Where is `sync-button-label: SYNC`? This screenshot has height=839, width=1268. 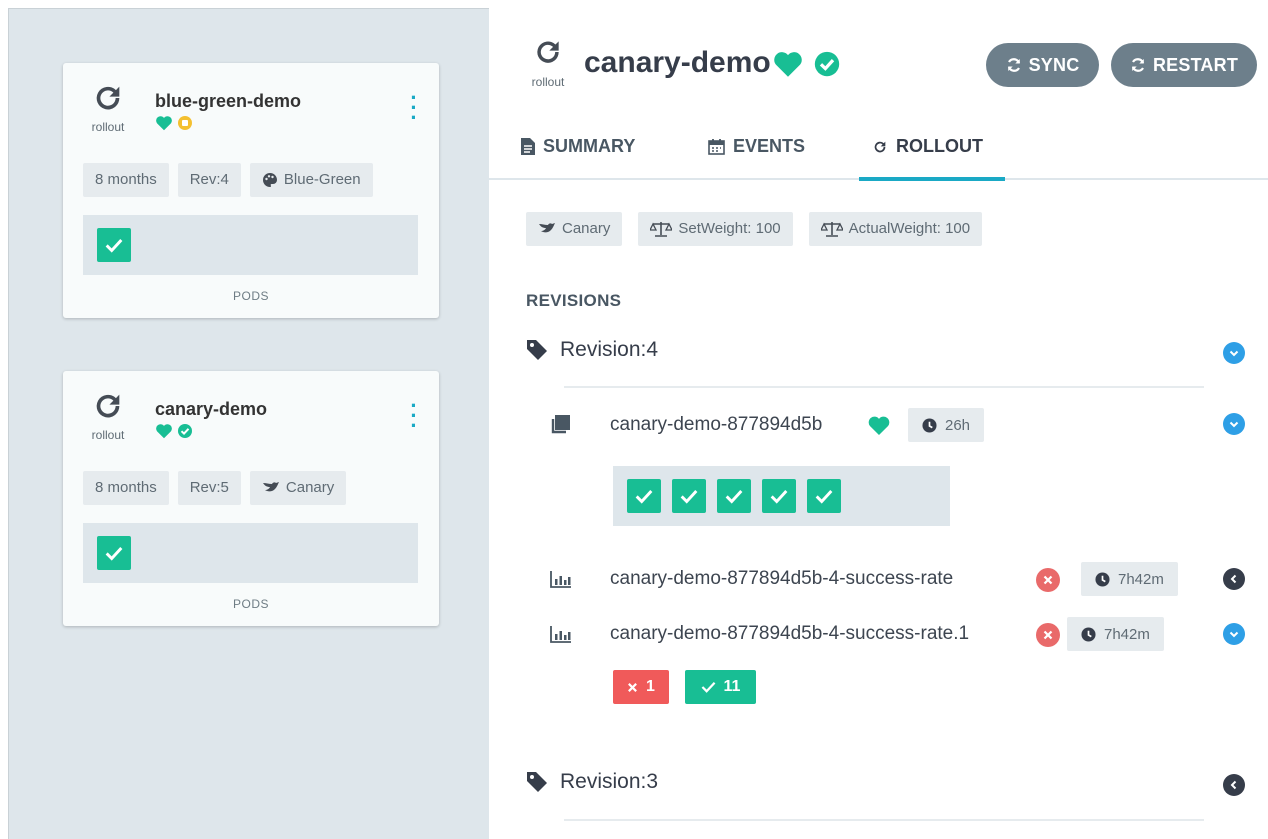
sync-button-label: SYNC is located at coordinates (1054, 64).